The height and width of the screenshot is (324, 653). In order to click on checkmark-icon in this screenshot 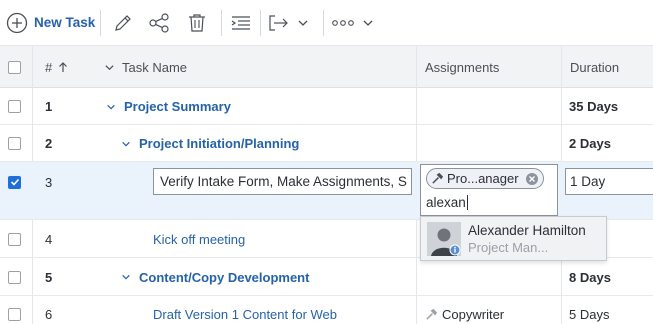, I will do `click(14, 182)`.